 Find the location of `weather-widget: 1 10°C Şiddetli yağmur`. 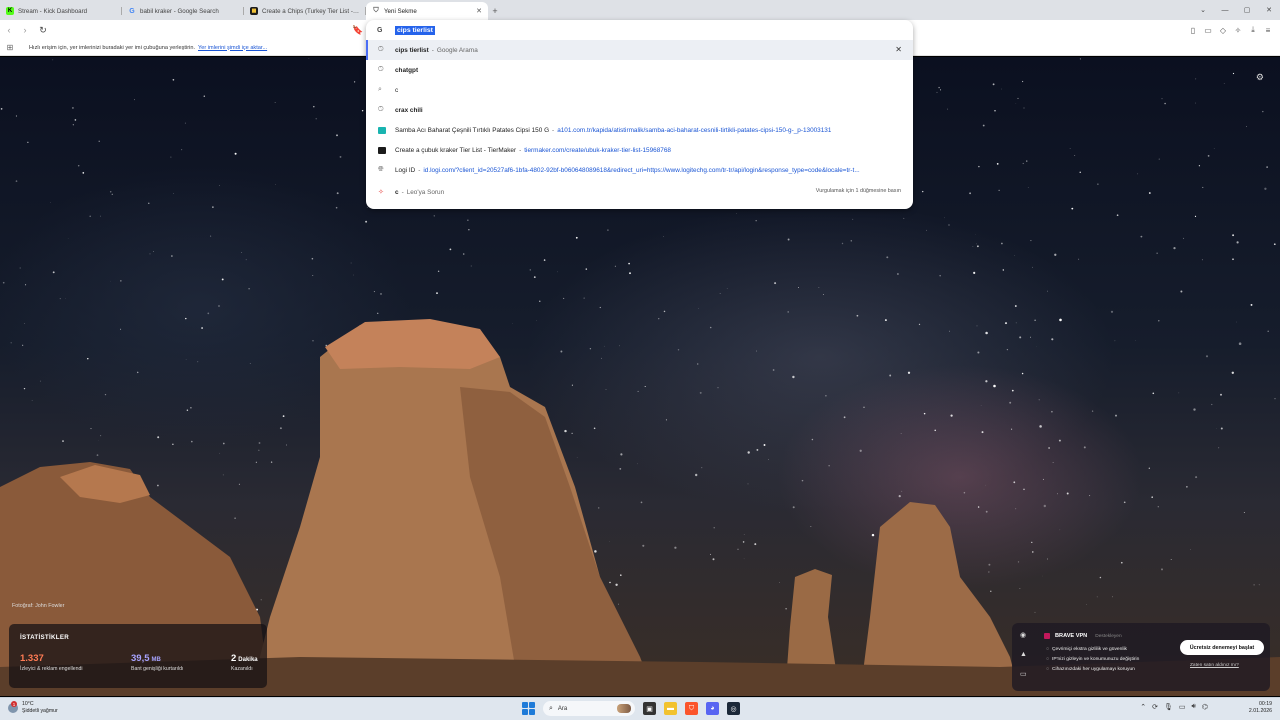

weather-widget: 1 10°C Şiddetli yağmur is located at coordinates (33, 708).